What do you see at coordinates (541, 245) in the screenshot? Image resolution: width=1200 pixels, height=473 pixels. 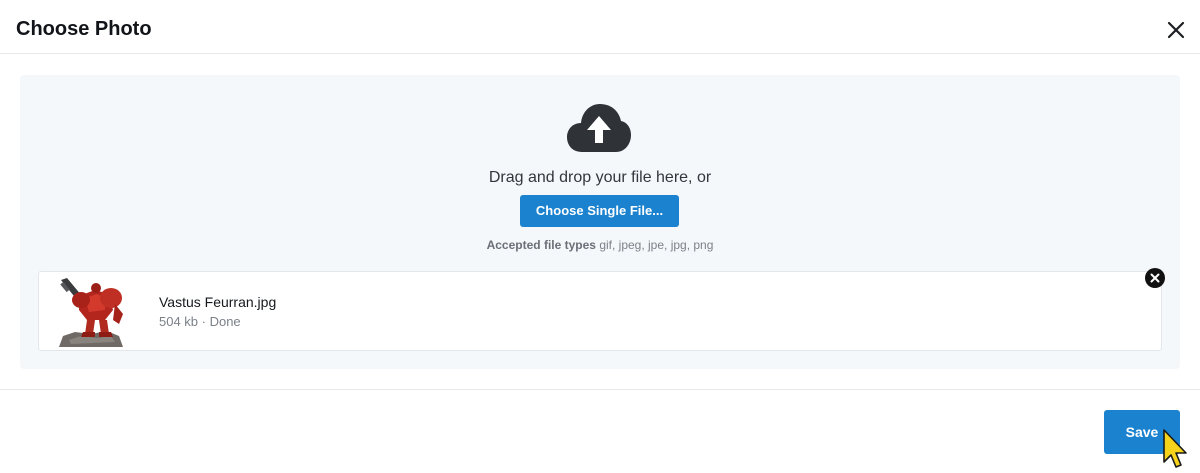 I see `accepted-label: Accepted file types` at bounding box center [541, 245].